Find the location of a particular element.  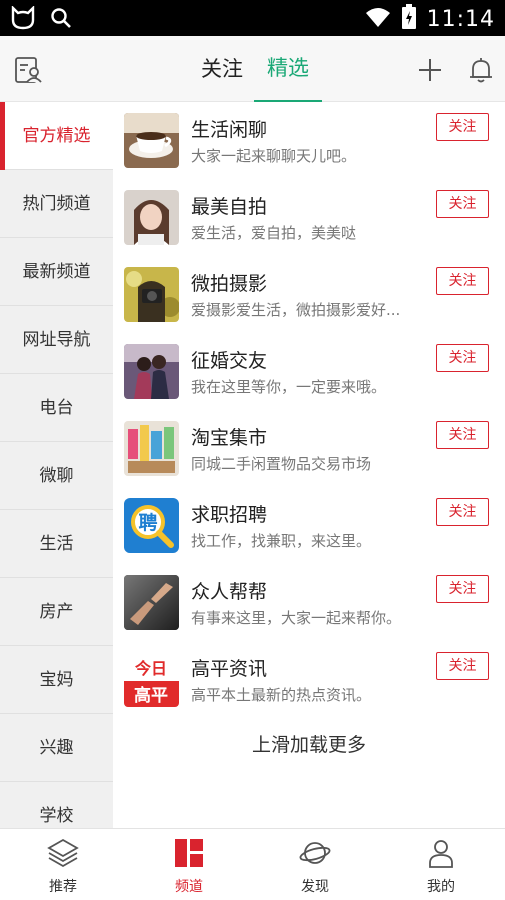

list-item: 生活闲聊 大家一起来聊聊天儿吧。 关注 is located at coordinates (309, 140).